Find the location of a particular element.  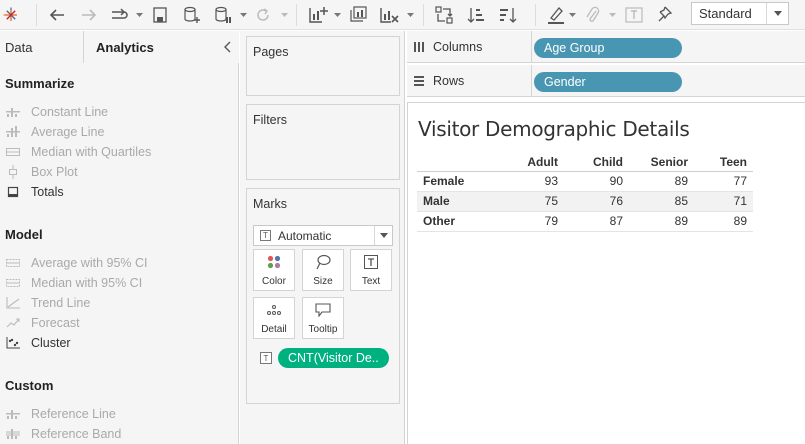

analytics-item-cluster: Cluster is located at coordinates (38, 343).